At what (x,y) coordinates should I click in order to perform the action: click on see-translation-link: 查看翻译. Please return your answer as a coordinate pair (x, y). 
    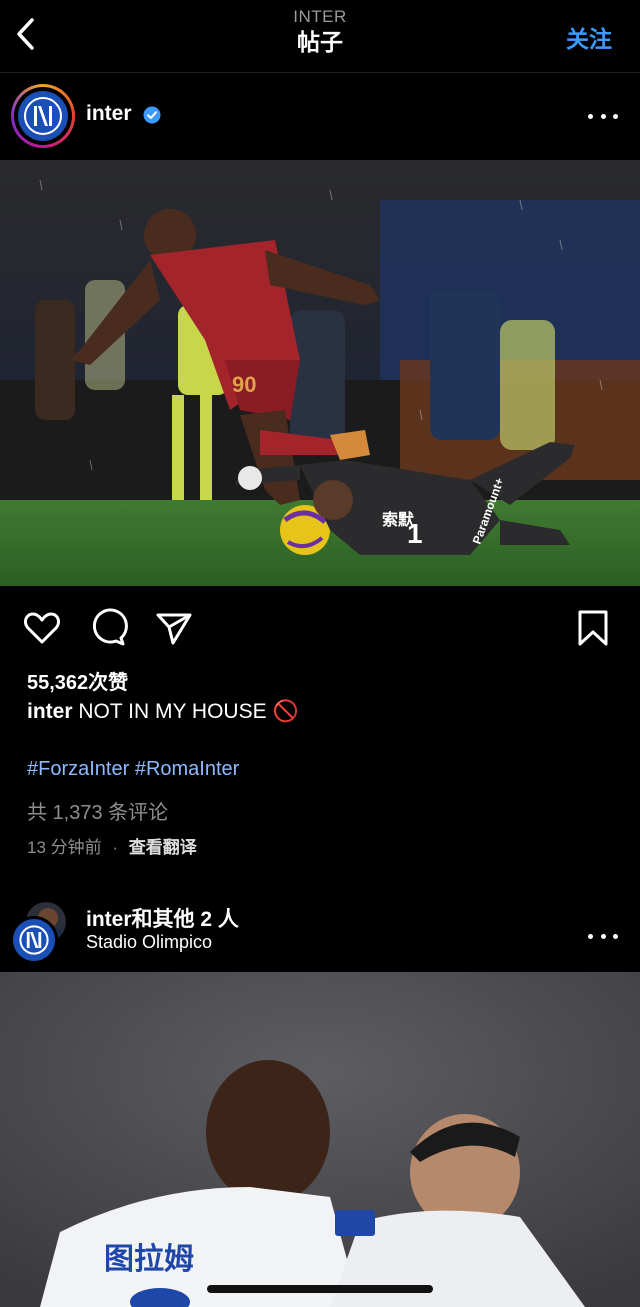
    Looking at the image, I should click on (163, 847).